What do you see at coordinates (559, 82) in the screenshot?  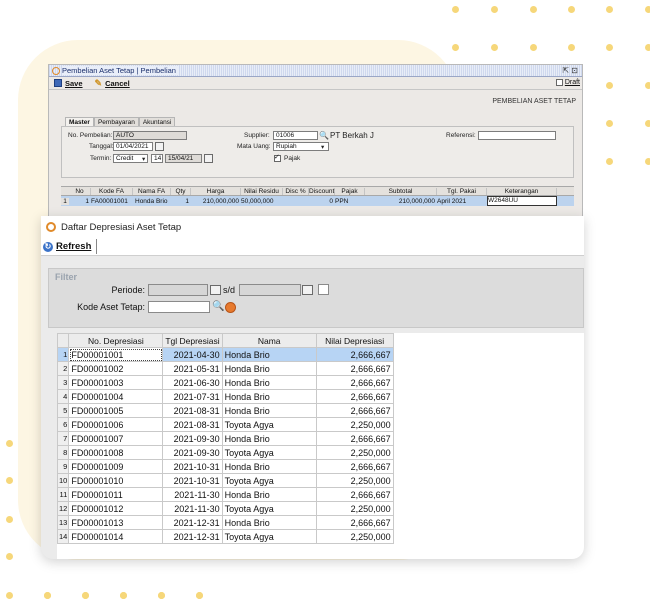 I see `draft-checkbox-box` at bounding box center [559, 82].